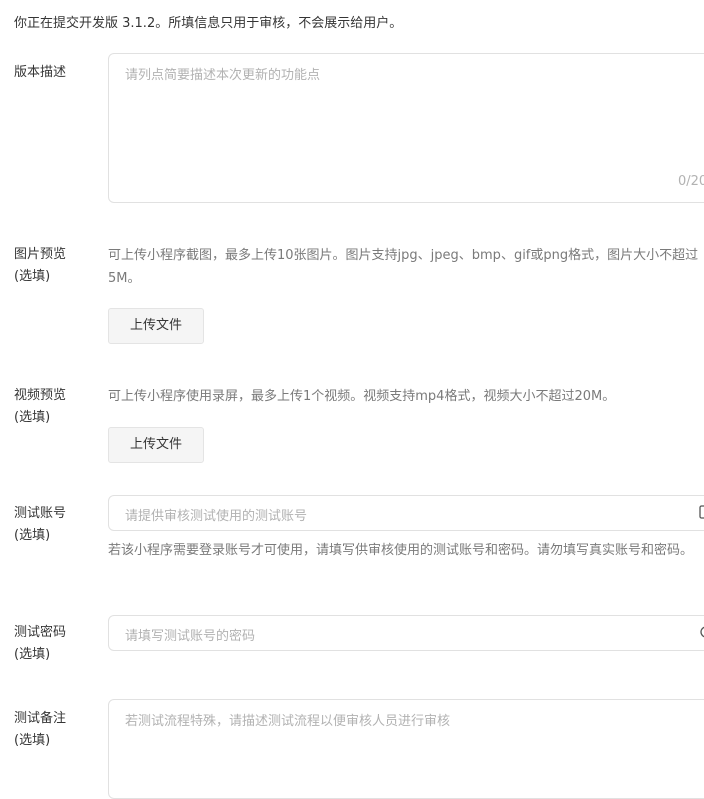 This screenshot has width=704, height=799. What do you see at coordinates (223, 75) in the screenshot?
I see `version-desc-placeholder: 请列点简要描述本次更新的功能点` at bounding box center [223, 75].